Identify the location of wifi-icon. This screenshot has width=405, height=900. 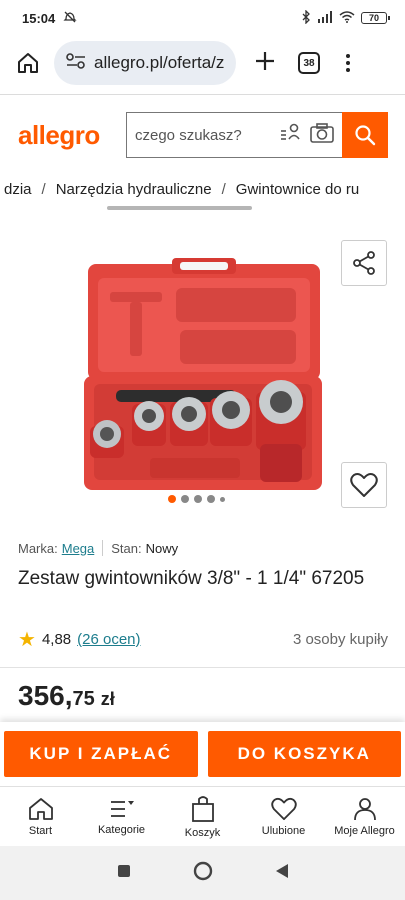
(347, 18).